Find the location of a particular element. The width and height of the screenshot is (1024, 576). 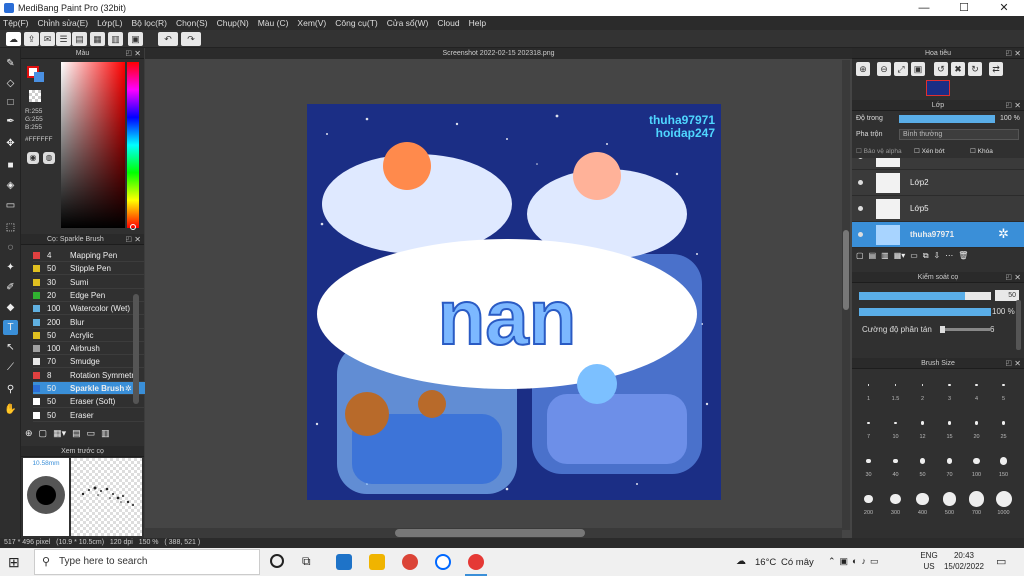

brush-control-scrollbar is located at coordinates (1018, 325).